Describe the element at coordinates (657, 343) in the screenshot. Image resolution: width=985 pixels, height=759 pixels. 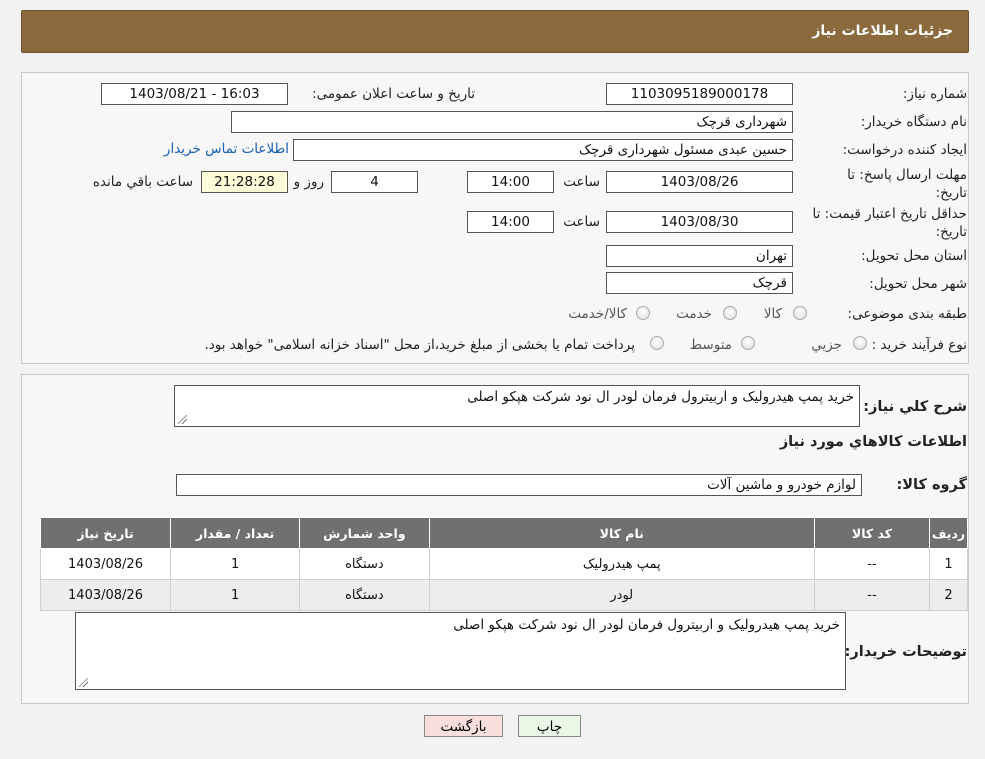
I see `treasury-checkbox` at that location.